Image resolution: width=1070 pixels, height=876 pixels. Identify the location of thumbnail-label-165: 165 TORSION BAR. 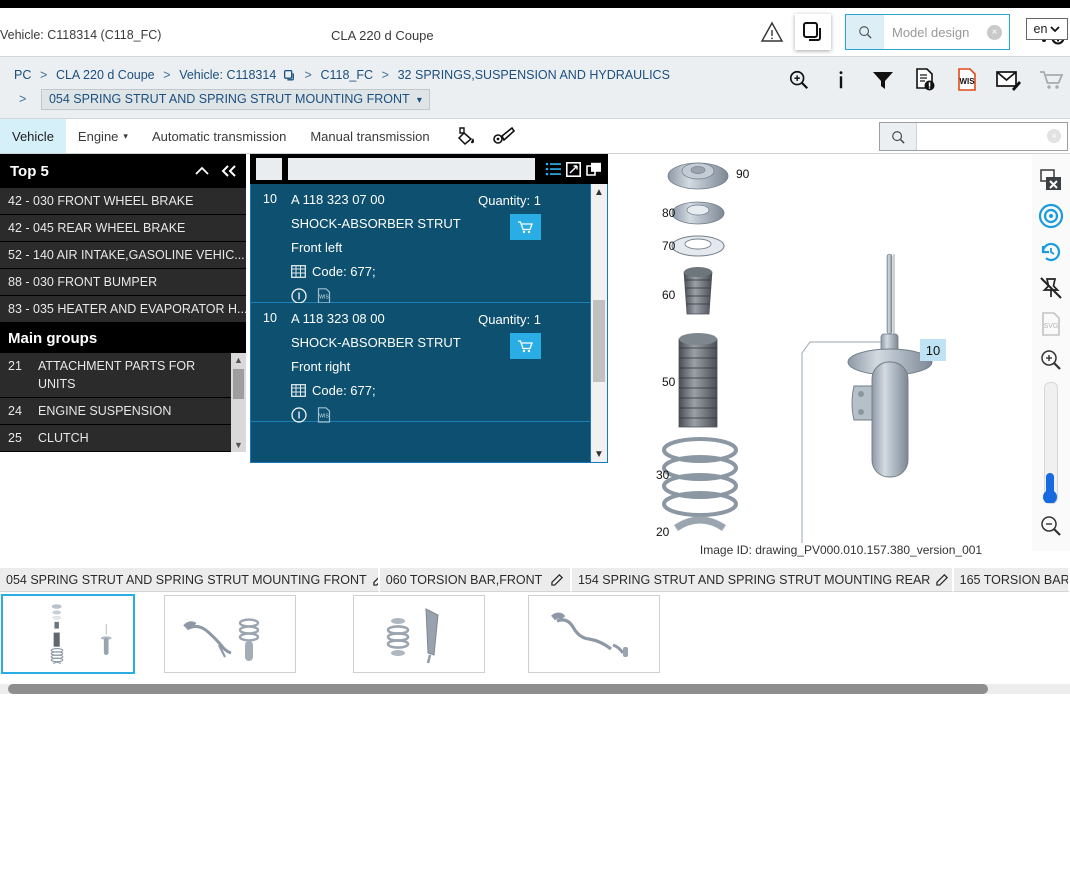
(1011, 580).